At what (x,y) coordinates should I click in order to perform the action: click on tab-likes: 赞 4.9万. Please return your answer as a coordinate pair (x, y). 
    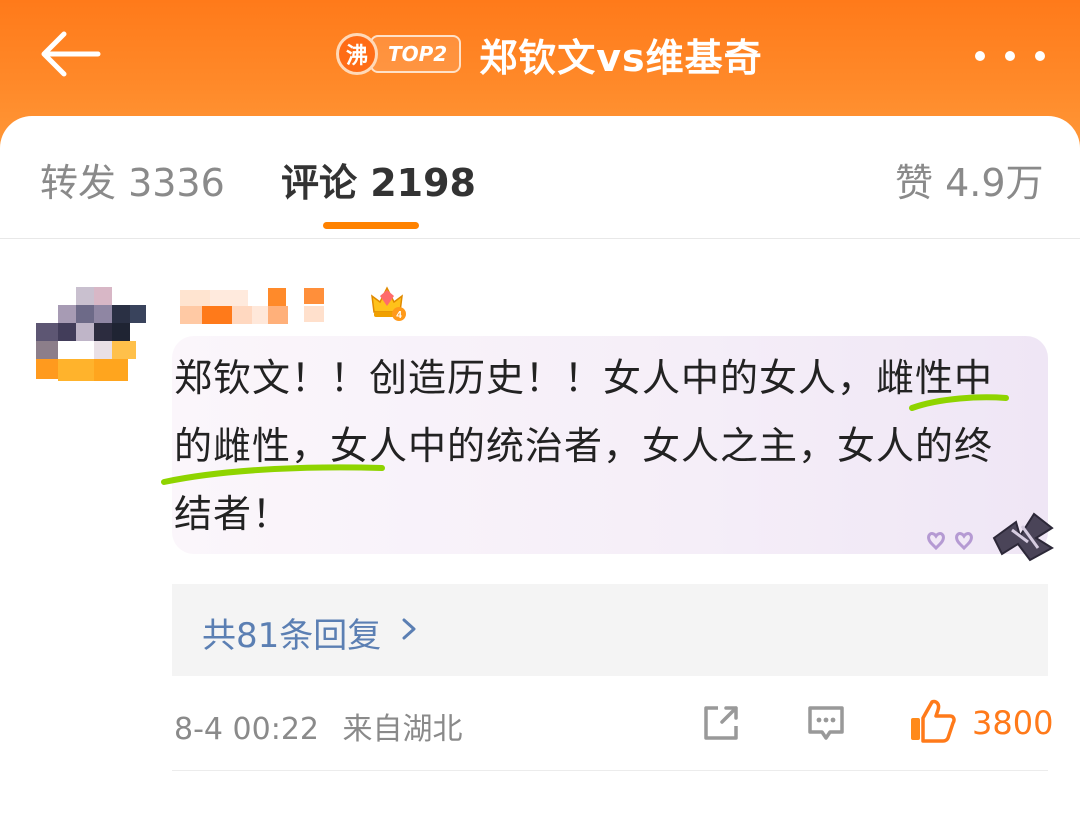
    Looking at the image, I should click on (969, 179).